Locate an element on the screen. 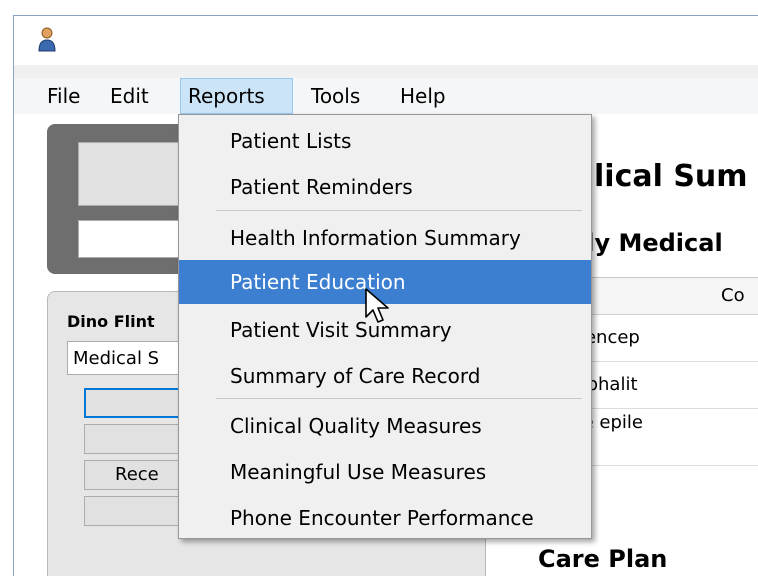 This screenshot has width=758, height=576. menu-tools: Tools is located at coordinates (335, 96).